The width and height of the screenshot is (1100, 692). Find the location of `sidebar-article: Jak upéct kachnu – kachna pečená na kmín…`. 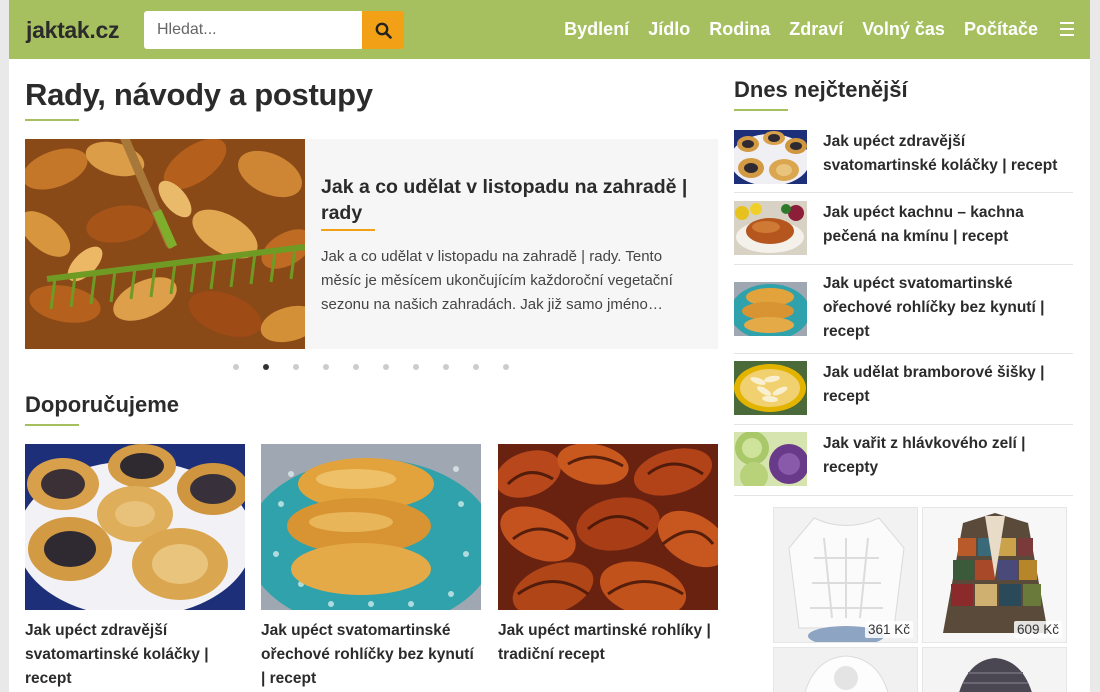

sidebar-article: Jak upéct kachnu – kachna pečená na kmín… is located at coordinates (903, 233).